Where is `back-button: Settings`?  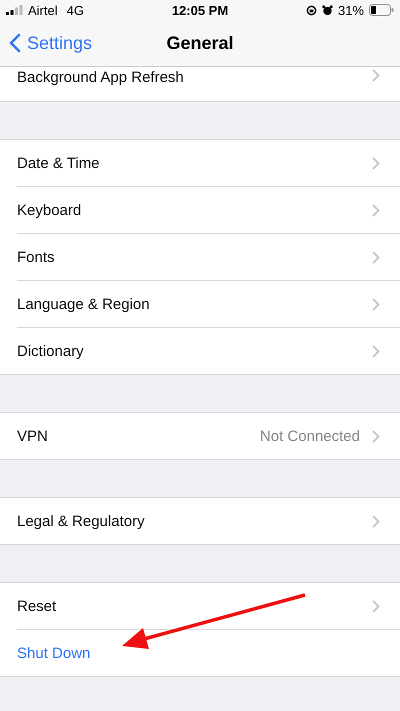 back-button: Settings is located at coordinates (46, 43).